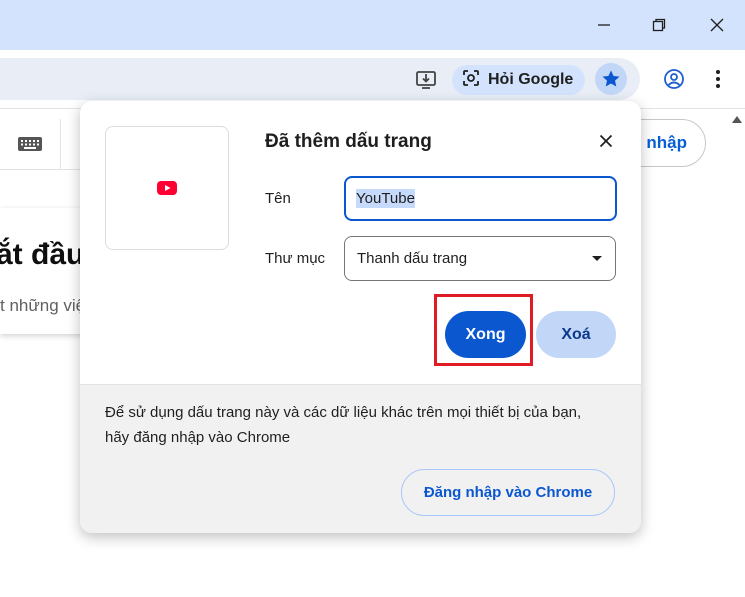  Describe the element at coordinates (674, 79) in the screenshot. I see `profile-icon` at that location.